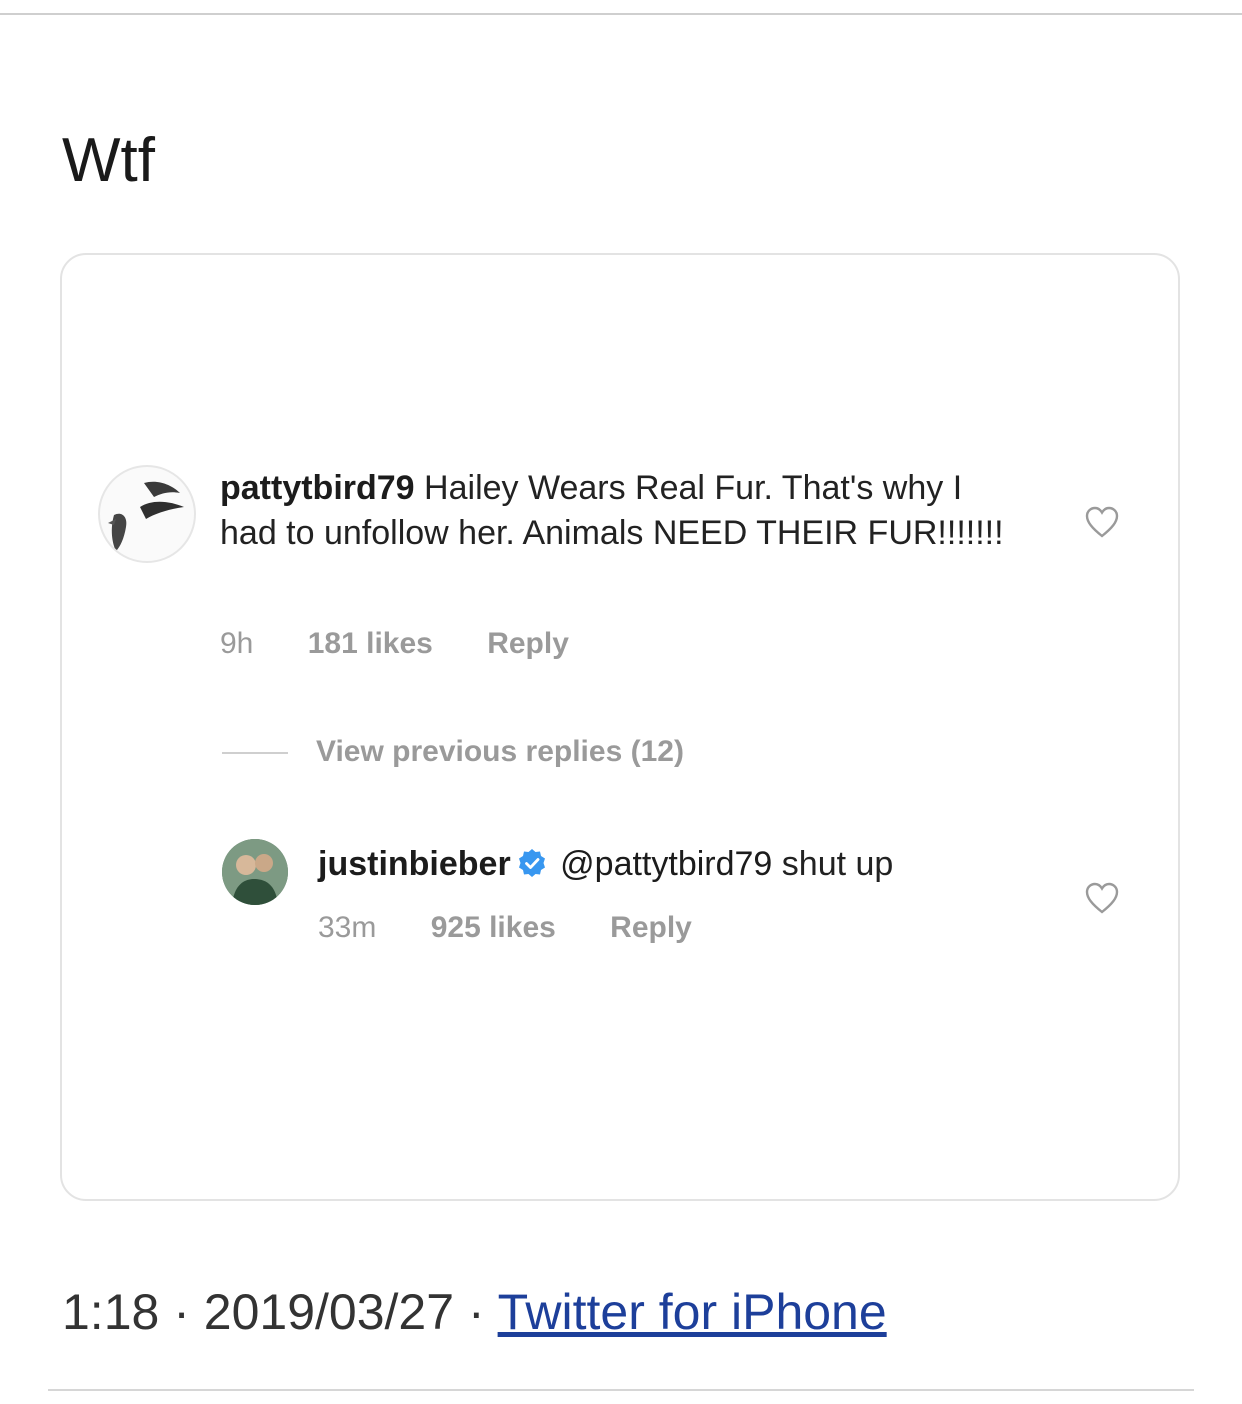 This screenshot has width=1242, height=1404. I want to click on reply-reply-button: Reply, so click(651, 927).